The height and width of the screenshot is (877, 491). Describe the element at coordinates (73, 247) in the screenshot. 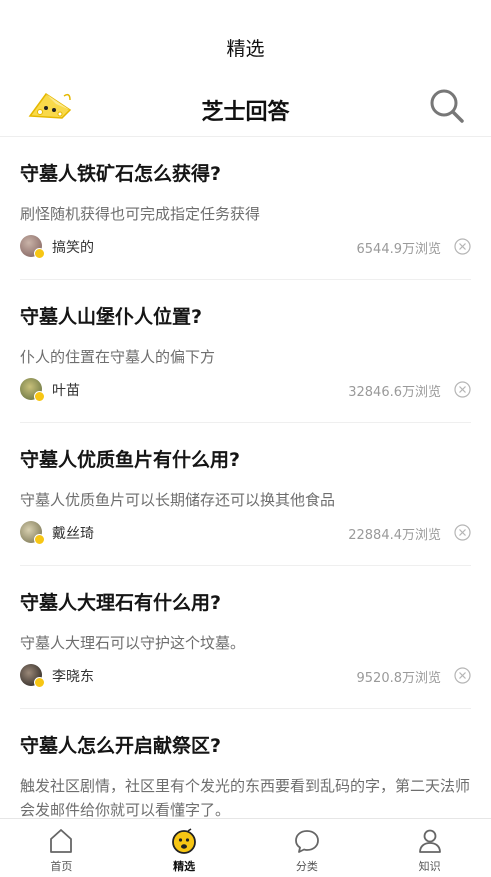

I see `author-name: 搞笑的` at that location.